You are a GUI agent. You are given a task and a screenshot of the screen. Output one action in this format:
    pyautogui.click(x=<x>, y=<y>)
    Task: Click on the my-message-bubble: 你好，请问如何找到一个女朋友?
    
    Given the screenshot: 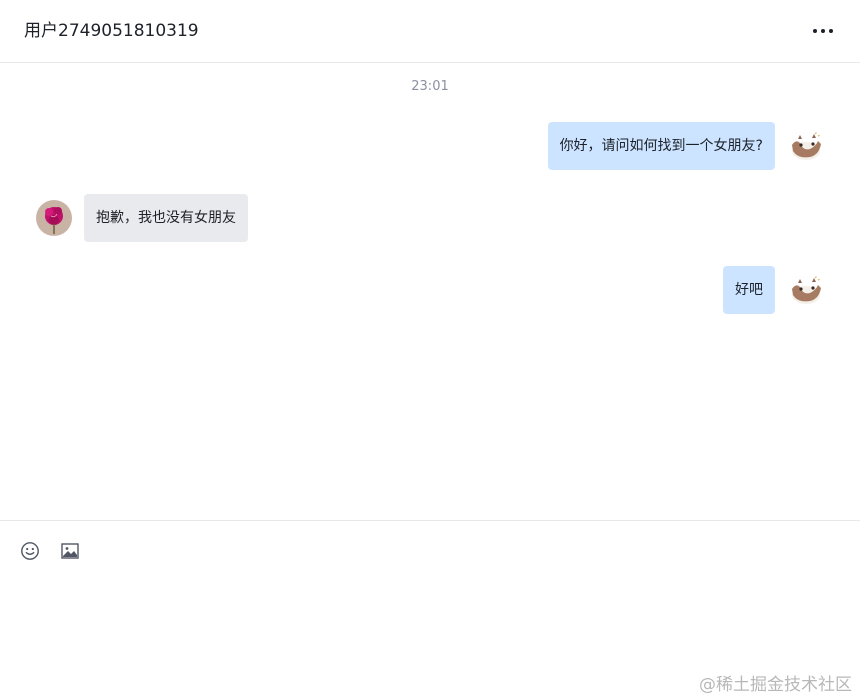 What is the action you would take?
    pyautogui.click(x=661, y=146)
    